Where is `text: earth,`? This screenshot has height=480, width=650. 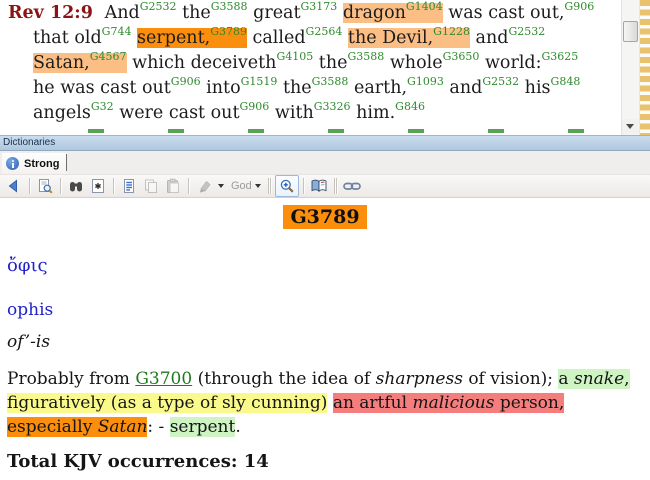 text: earth, is located at coordinates (381, 88).